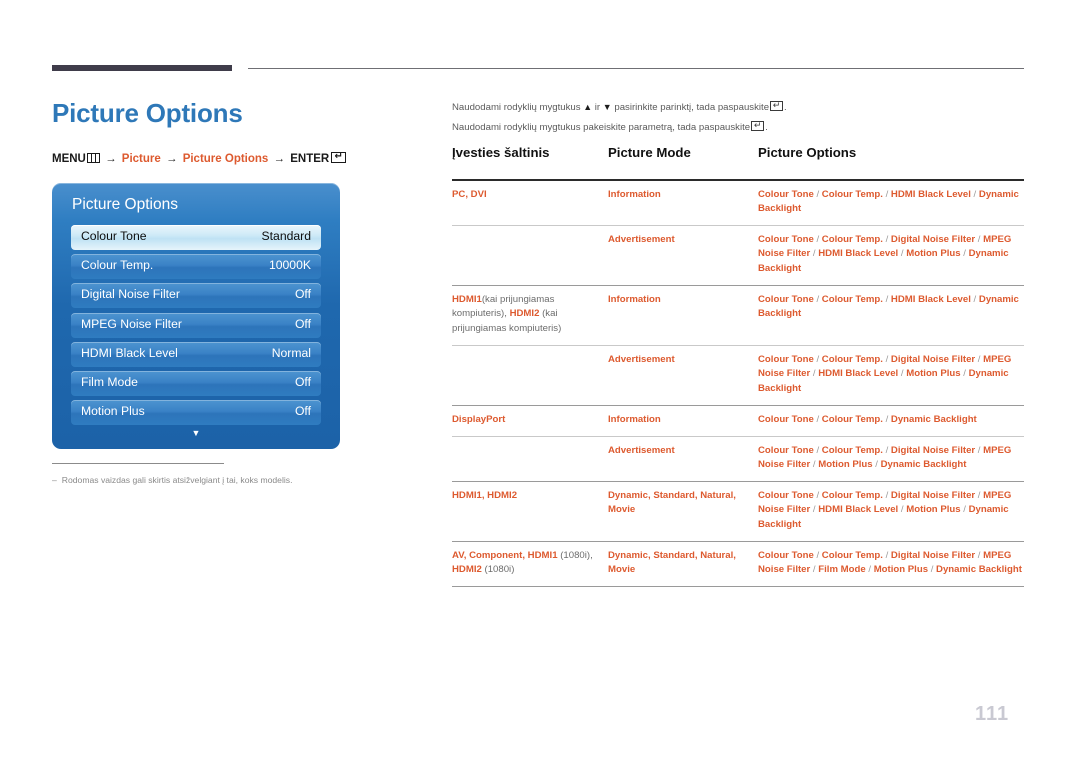  I want to click on breadcrumb-arrow-3: →, so click(279, 159).